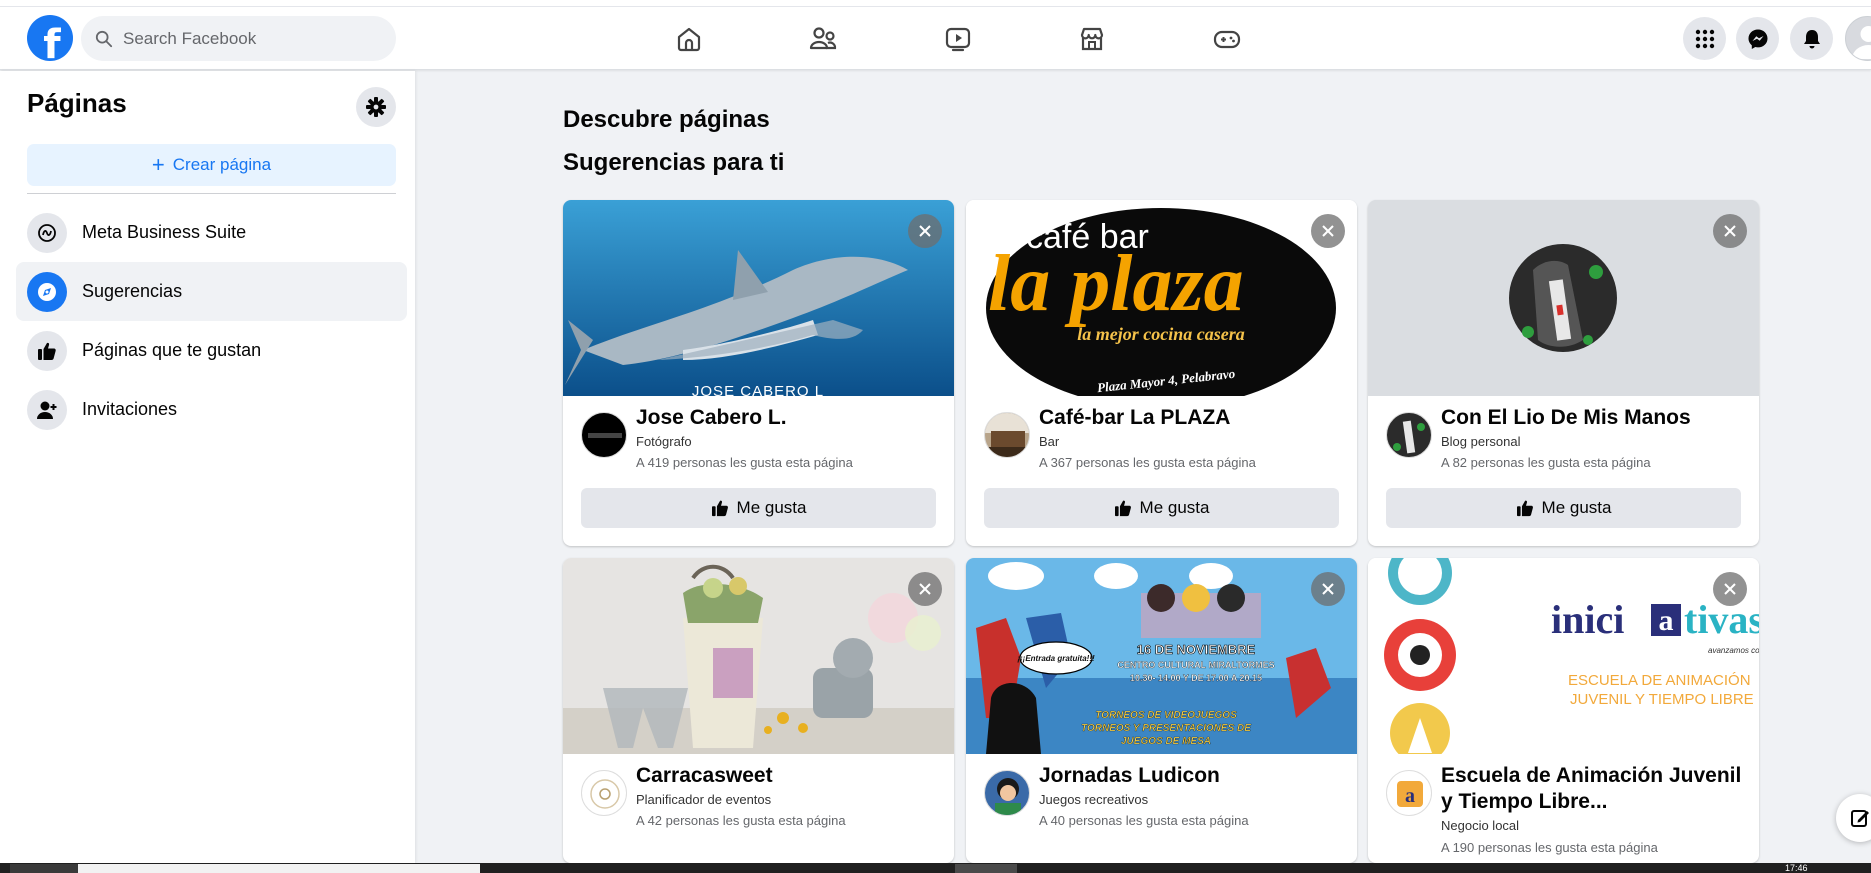  Describe the element at coordinates (1094, 799) in the screenshot. I see `page-category: Juegos recreativos` at that location.